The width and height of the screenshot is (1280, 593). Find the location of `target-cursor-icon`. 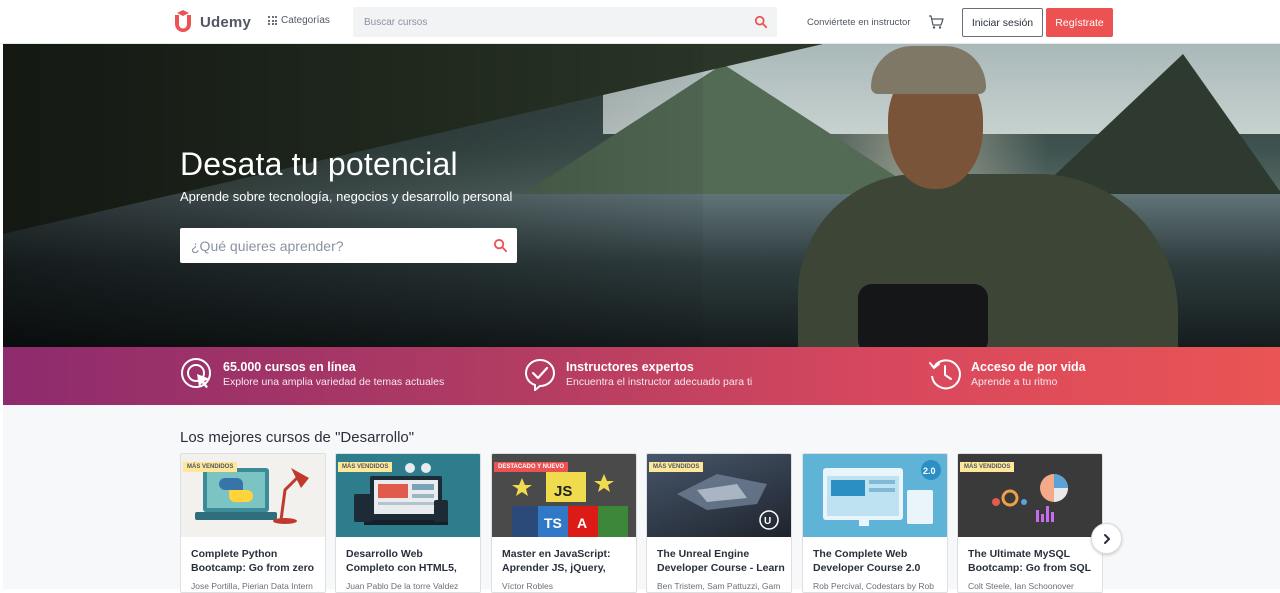

target-cursor-icon is located at coordinates (196, 373).